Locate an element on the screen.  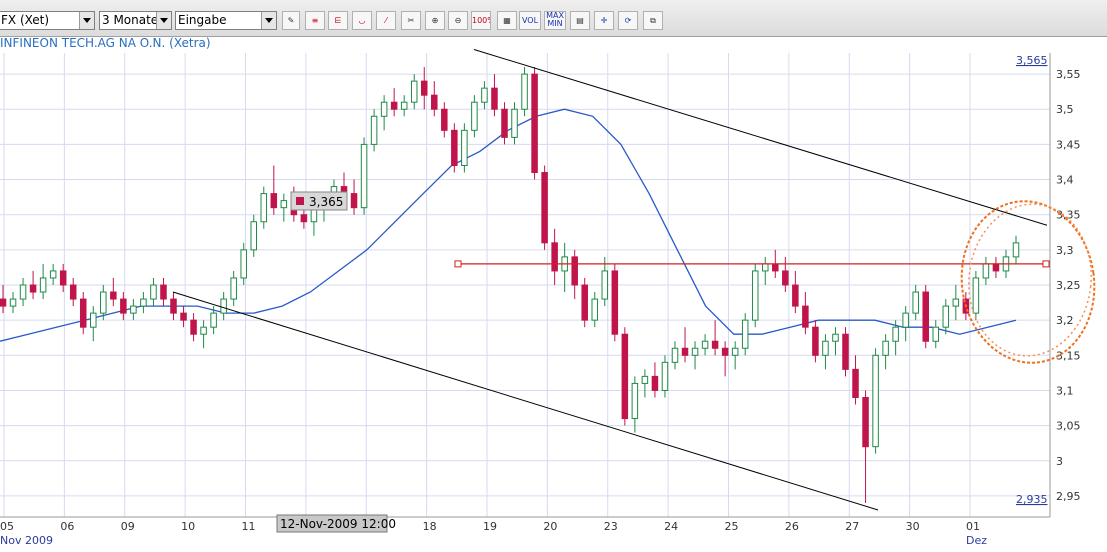
y-tick-label: 3 is located at coordinates (1059, 461).